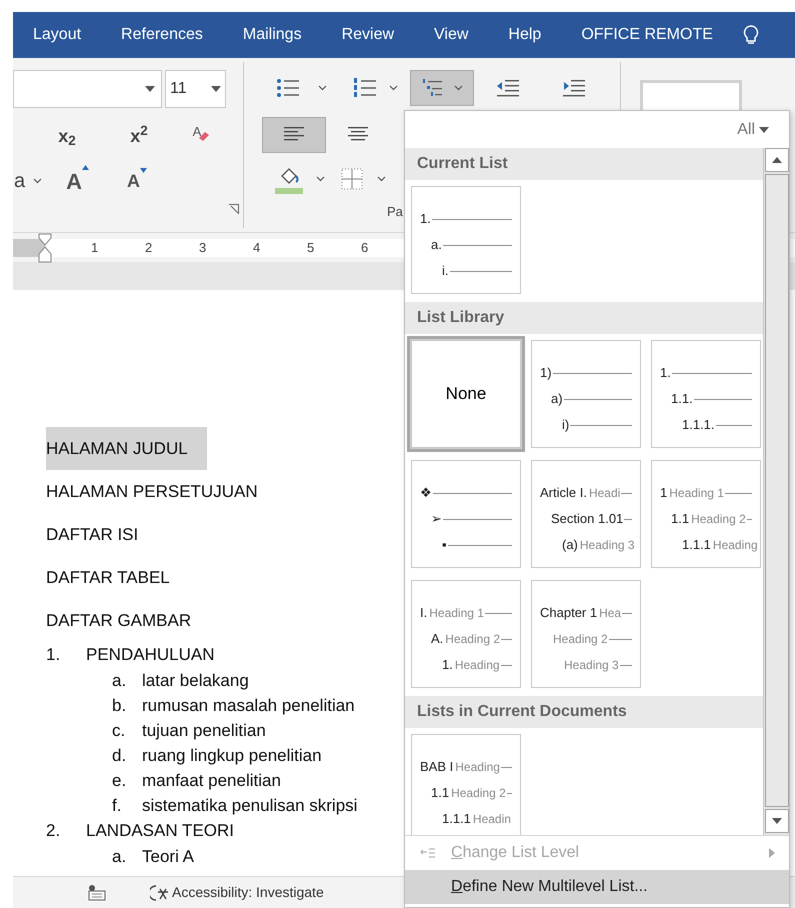  I want to click on list-marker: a), so click(557, 399).